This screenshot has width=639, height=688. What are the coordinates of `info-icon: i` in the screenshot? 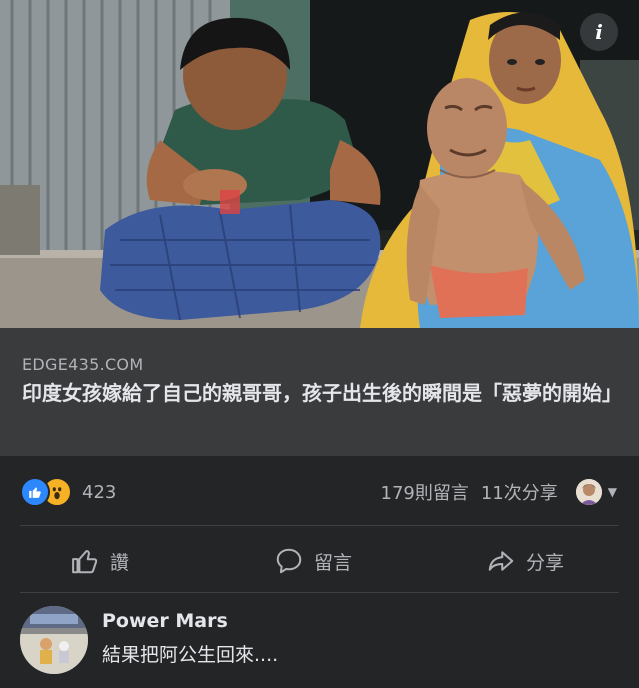 It's located at (599, 32).